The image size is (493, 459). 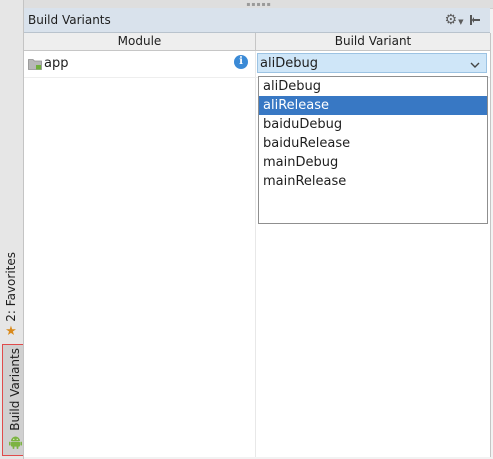 I want to click on gear-icon: ⚙, so click(x=451, y=20).